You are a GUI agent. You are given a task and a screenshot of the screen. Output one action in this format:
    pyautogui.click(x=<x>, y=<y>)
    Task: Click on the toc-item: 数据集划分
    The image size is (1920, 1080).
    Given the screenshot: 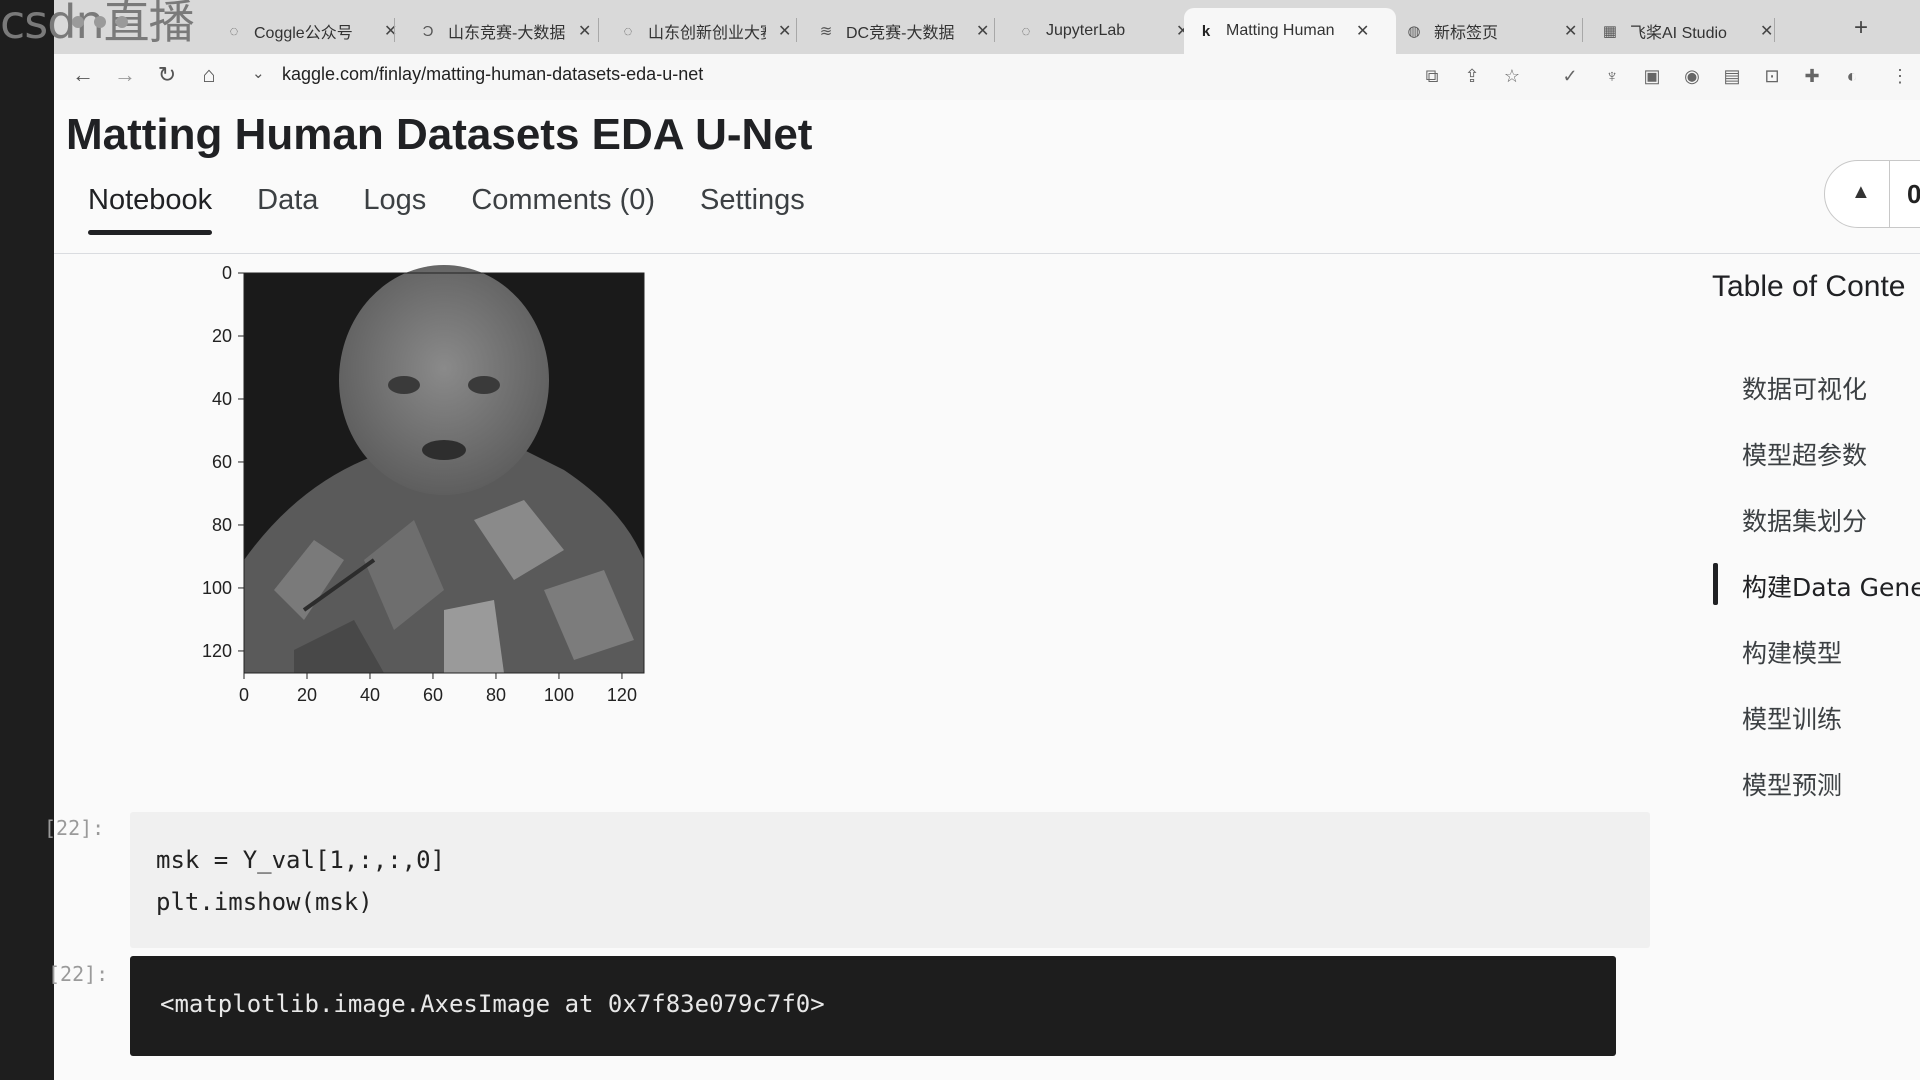 What is the action you would take?
    pyautogui.click(x=1804, y=520)
    